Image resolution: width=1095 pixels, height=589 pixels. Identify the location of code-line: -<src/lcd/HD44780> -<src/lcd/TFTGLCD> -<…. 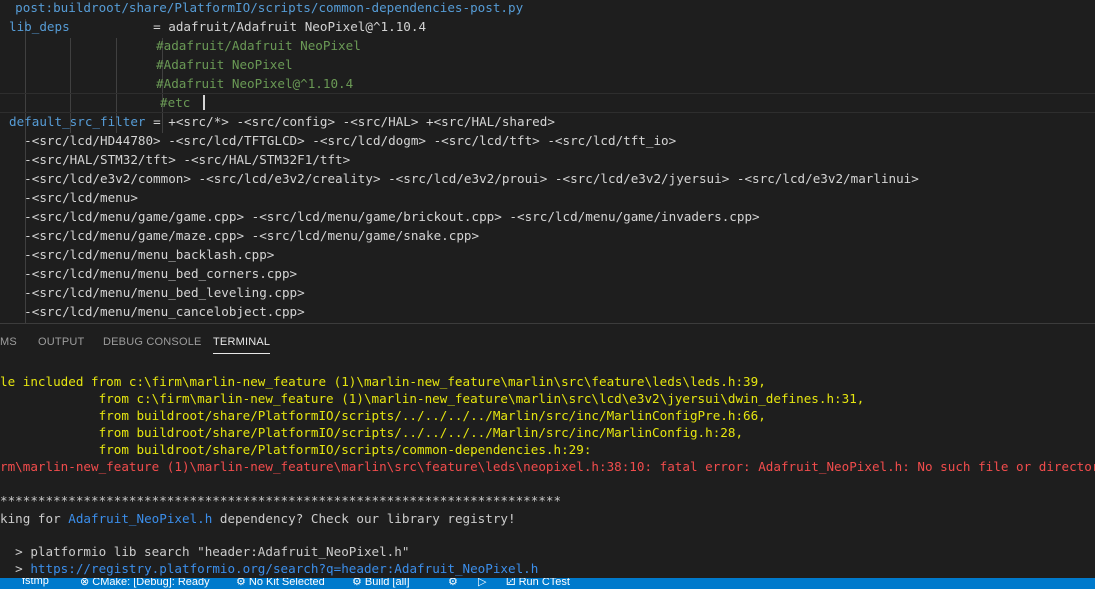
(342, 140).